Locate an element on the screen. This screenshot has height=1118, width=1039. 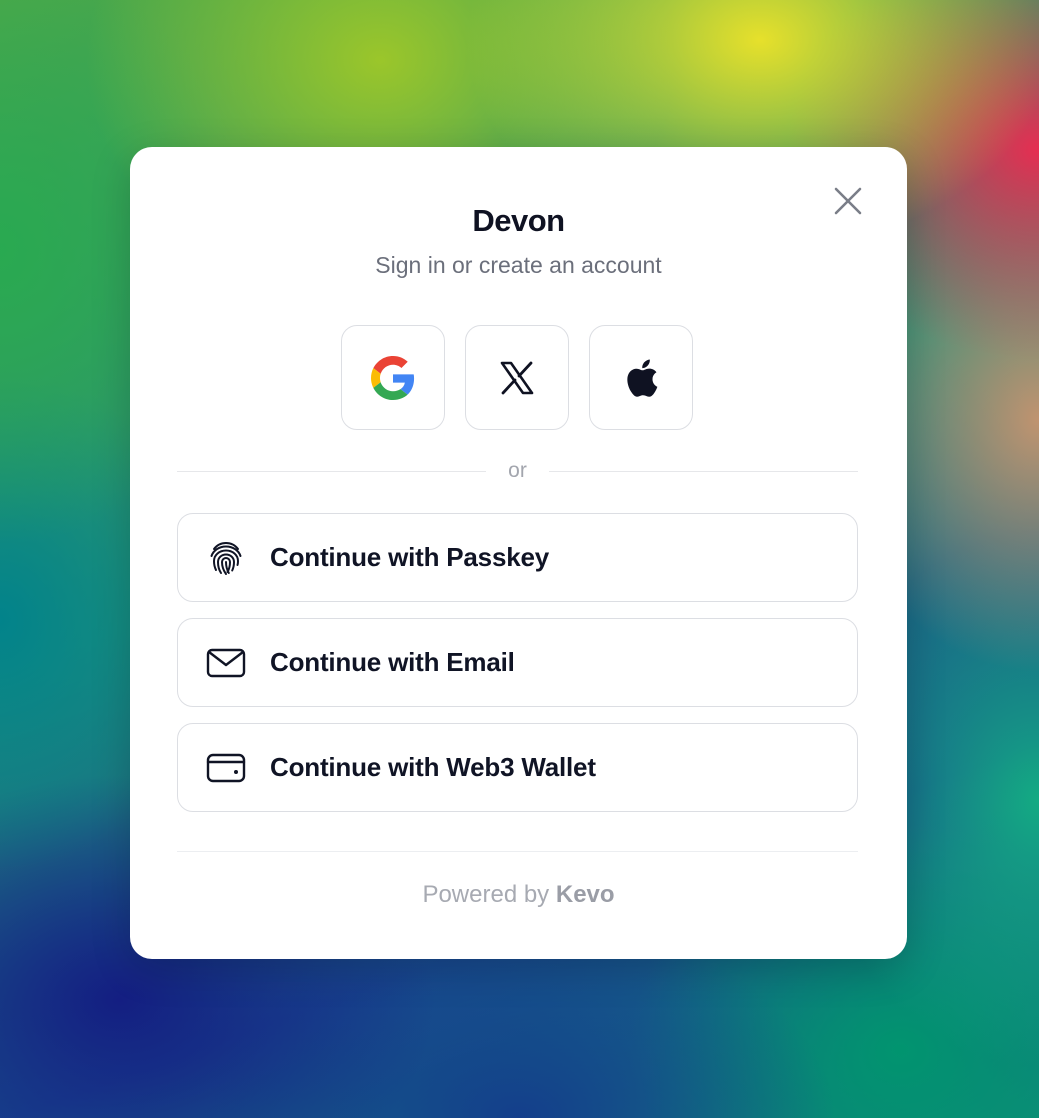
passkey-button: Continue with Passkey is located at coordinates (517, 557).